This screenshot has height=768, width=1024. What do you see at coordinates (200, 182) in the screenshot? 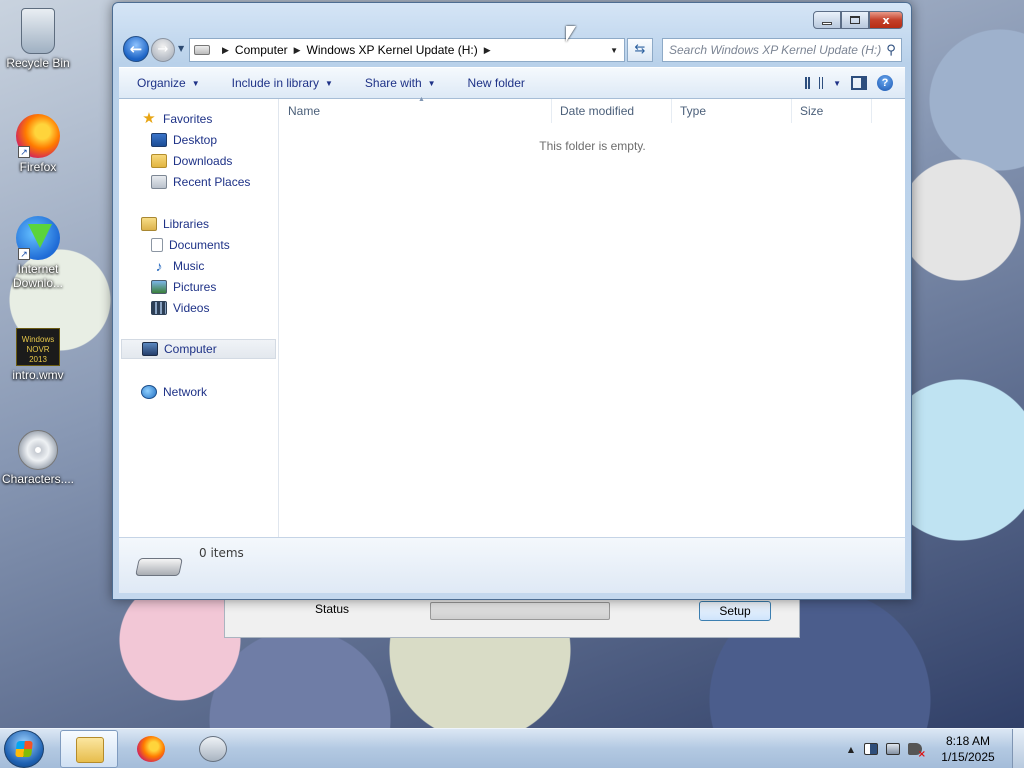
I see `nav-recent-places: Recent Places` at bounding box center [200, 182].